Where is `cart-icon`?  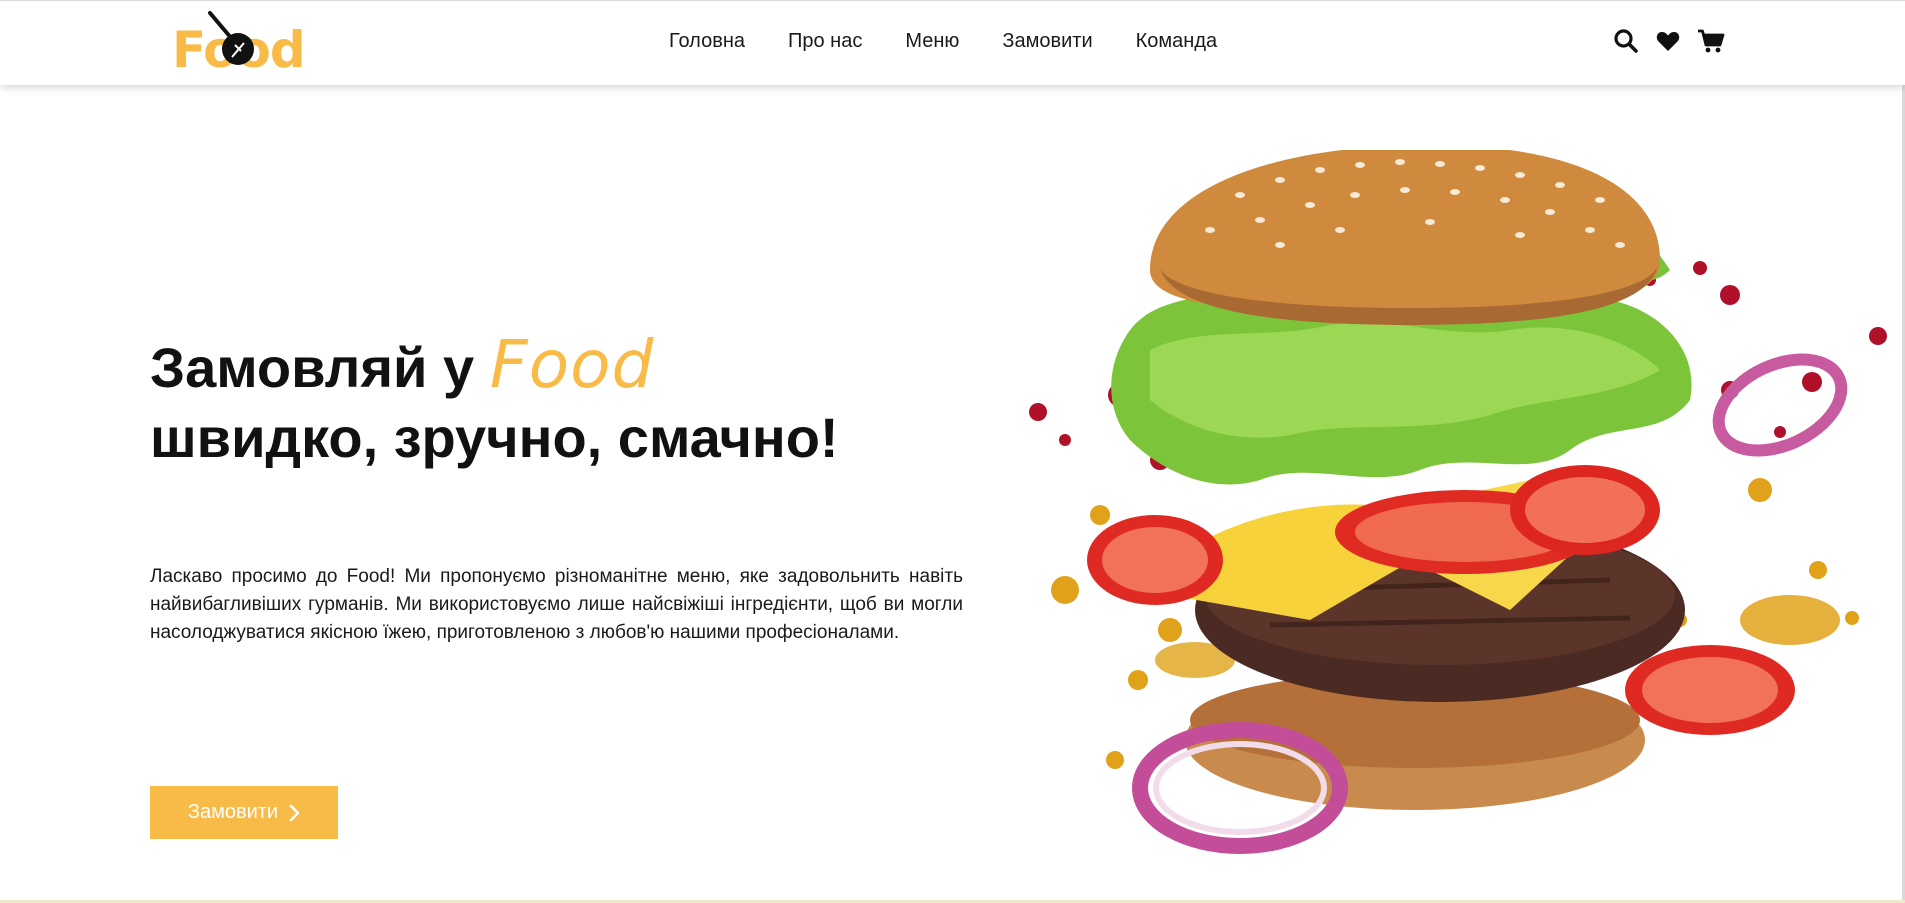
cart-icon is located at coordinates (1711, 41).